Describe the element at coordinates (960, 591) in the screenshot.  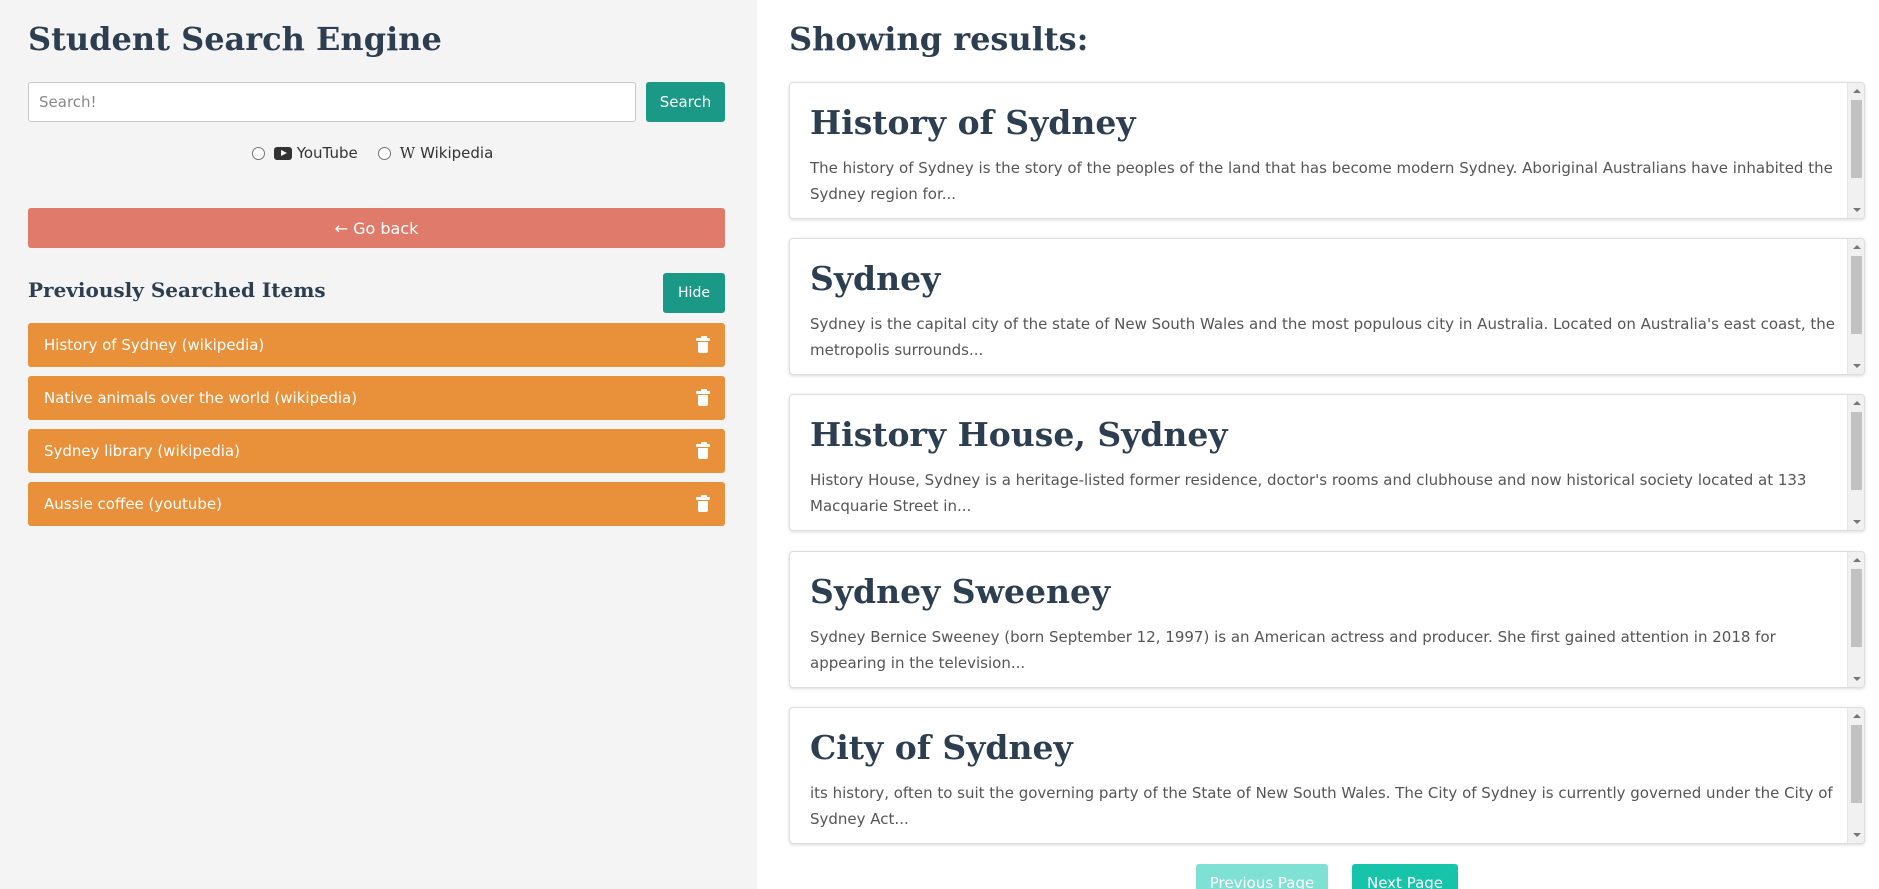
I see `result-title: Sydney Sweeney` at that location.